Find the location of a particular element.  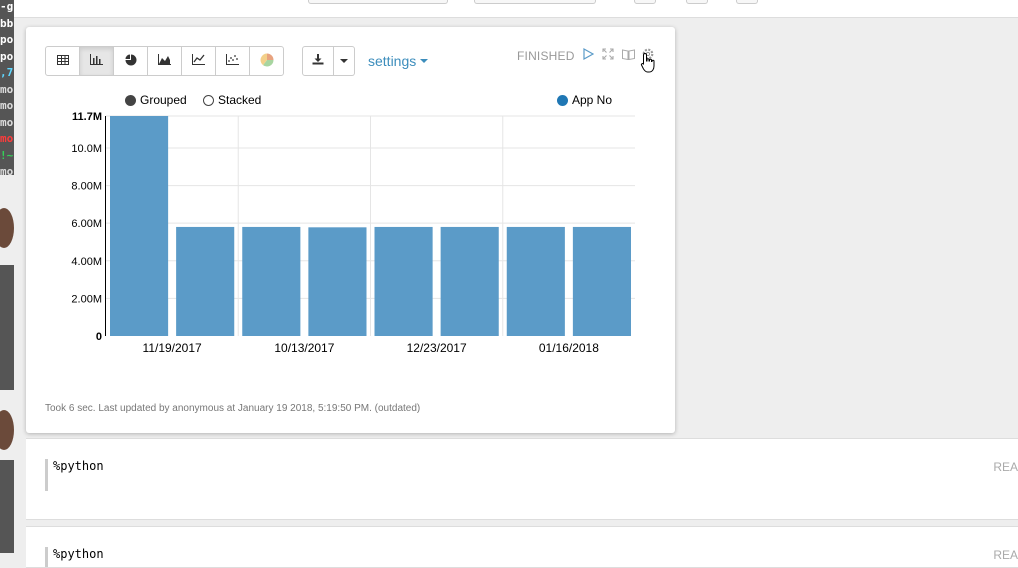

x-tick-label: 12/23/2017 is located at coordinates (437, 348).